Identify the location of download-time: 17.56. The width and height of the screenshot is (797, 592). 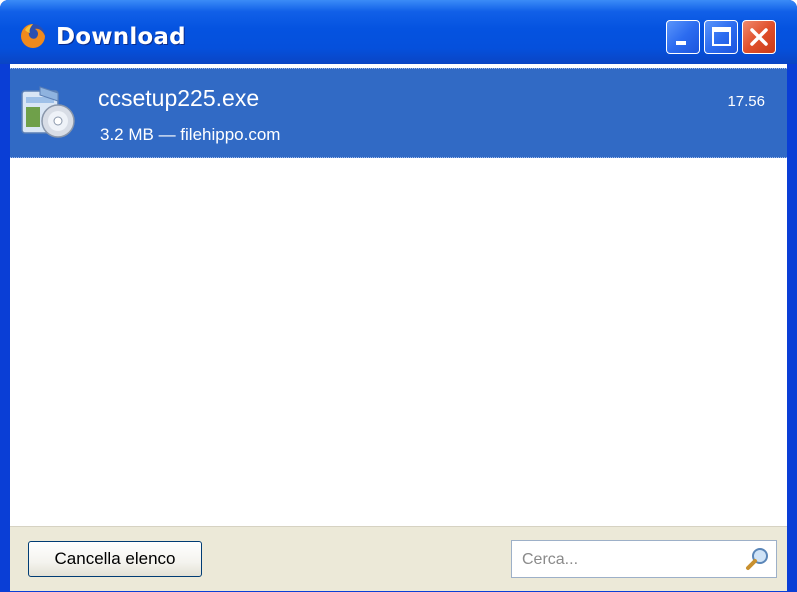
(746, 101).